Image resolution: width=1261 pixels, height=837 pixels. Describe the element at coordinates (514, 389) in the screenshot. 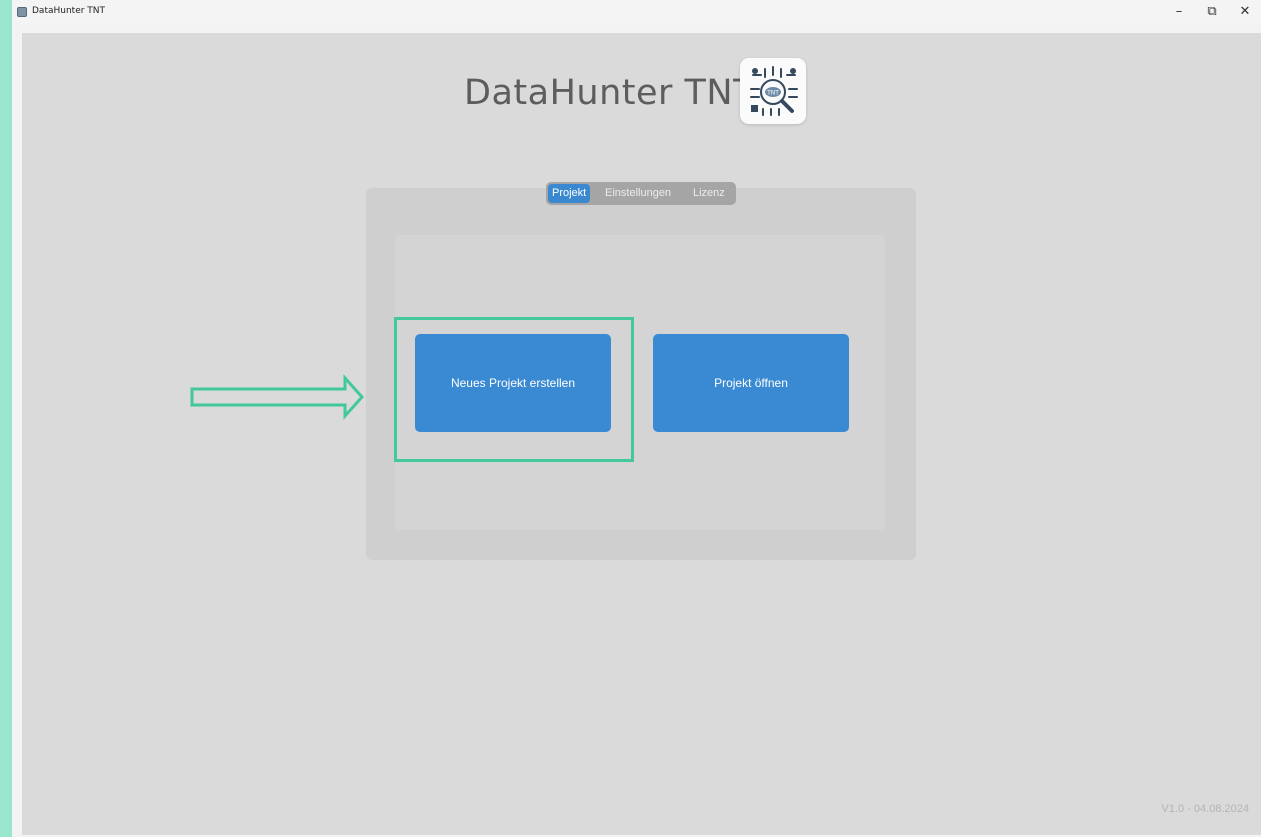

I see `highlight-box` at that location.